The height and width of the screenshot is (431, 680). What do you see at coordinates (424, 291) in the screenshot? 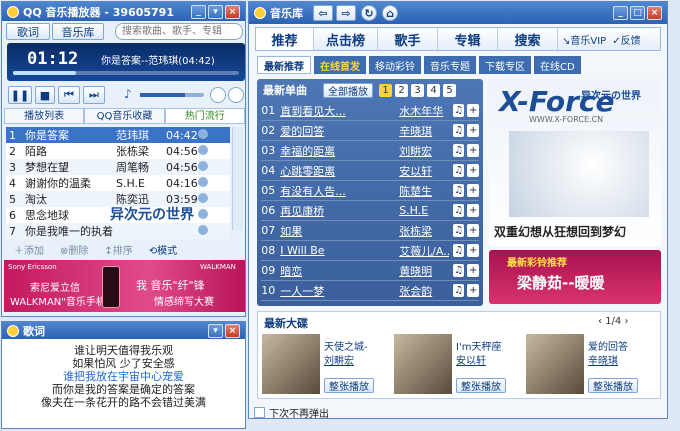
I see `song-artist-link: 张会韵` at bounding box center [424, 291].